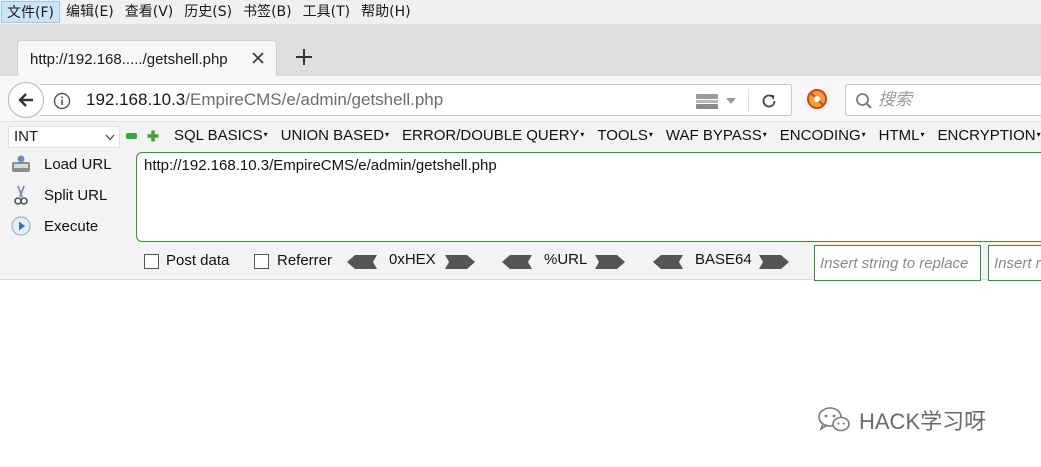 This screenshot has height=467, width=1041. Describe the element at coordinates (460, 262) in the screenshot. I see `hex-encode-arrow-icon` at that location.